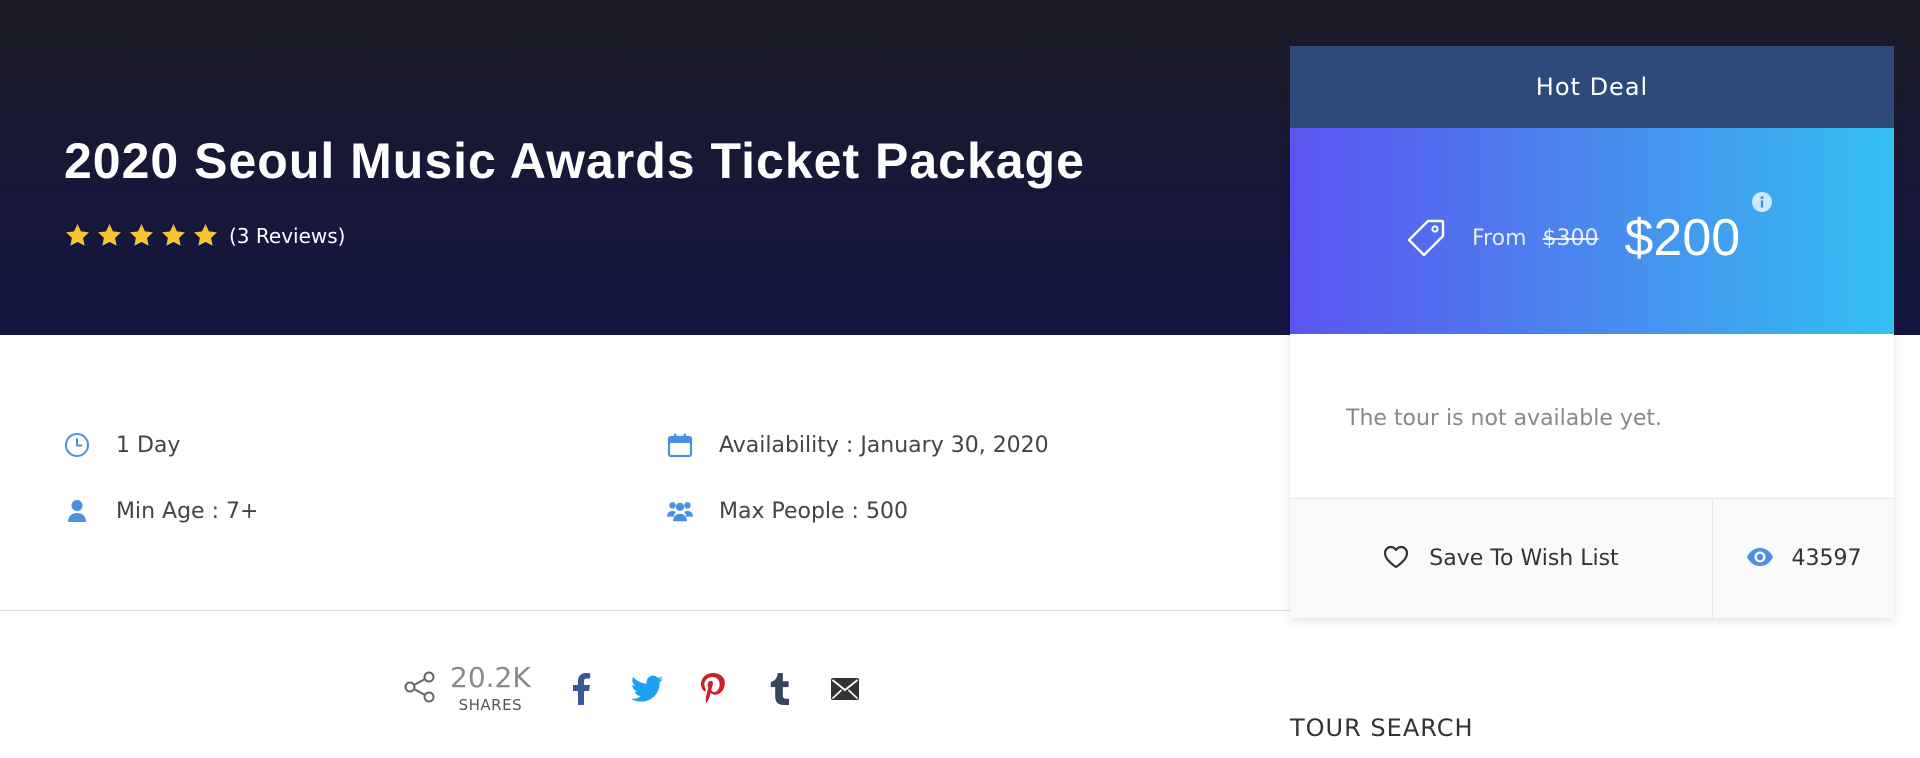 The height and width of the screenshot is (758, 1920). I want to click on share-icon, so click(420, 689).